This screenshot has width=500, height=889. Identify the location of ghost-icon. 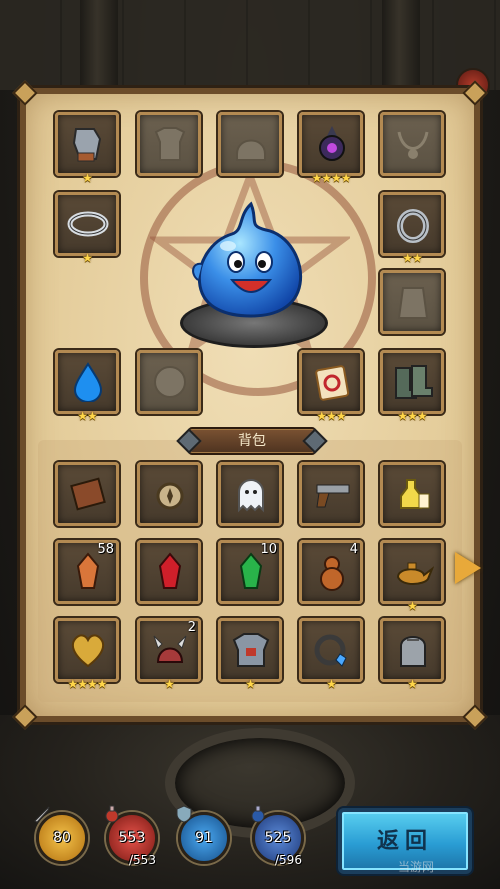
(251, 494).